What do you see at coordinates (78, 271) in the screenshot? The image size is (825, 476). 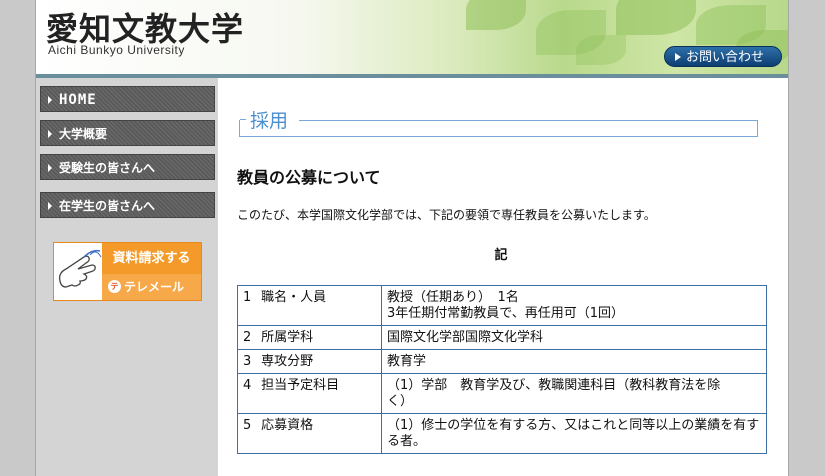 I see `pointing-hand-icon` at bounding box center [78, 271].